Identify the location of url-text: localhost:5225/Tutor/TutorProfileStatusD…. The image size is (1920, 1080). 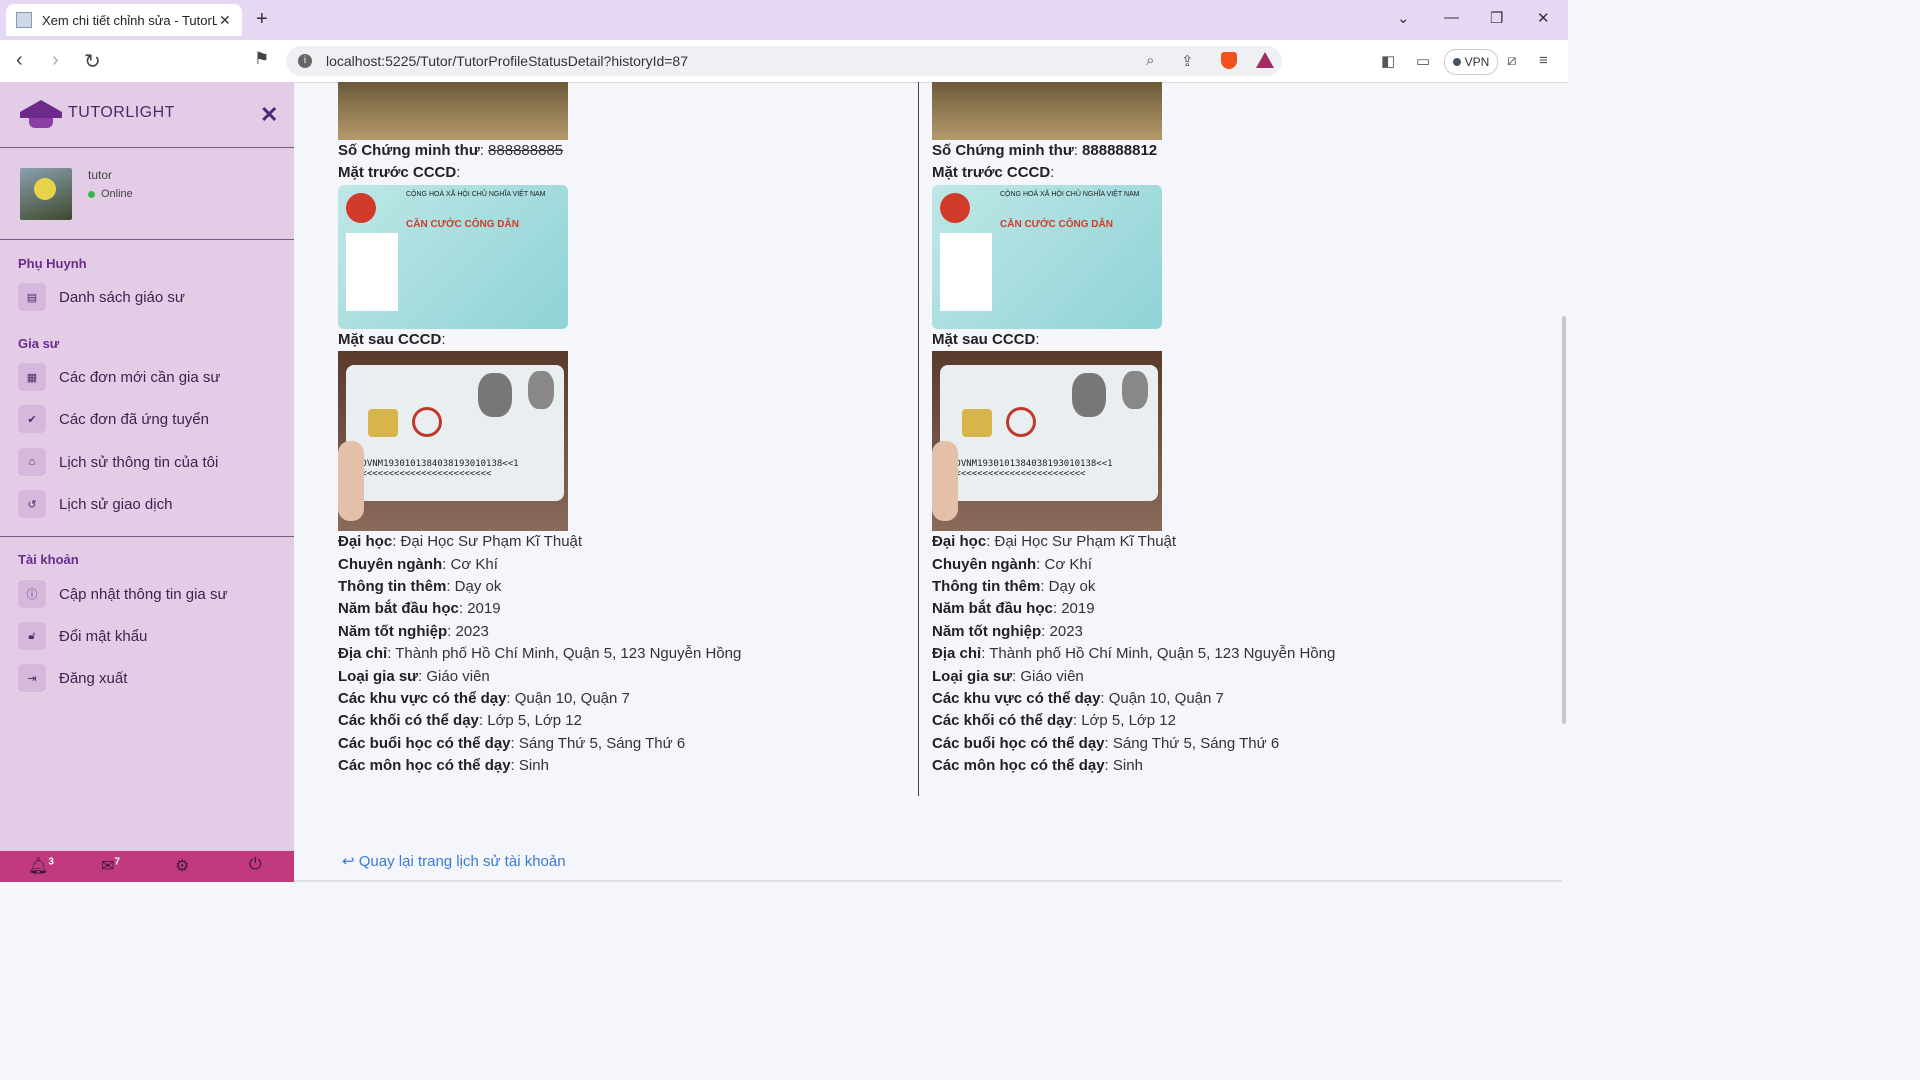
(507, 61).